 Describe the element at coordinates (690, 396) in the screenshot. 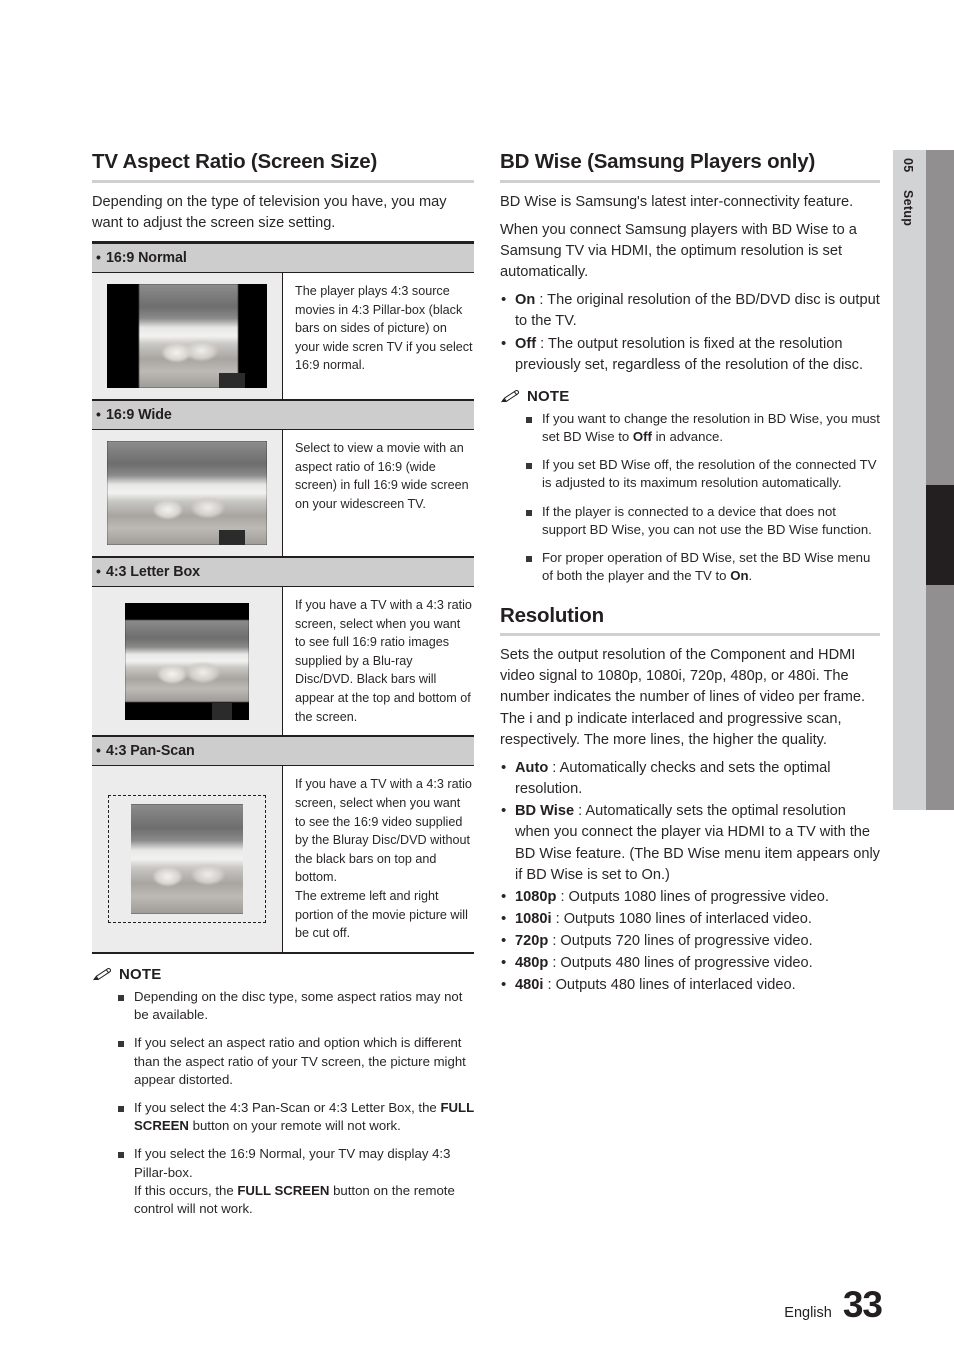

I see `note-header-right: NOTE` at that location.